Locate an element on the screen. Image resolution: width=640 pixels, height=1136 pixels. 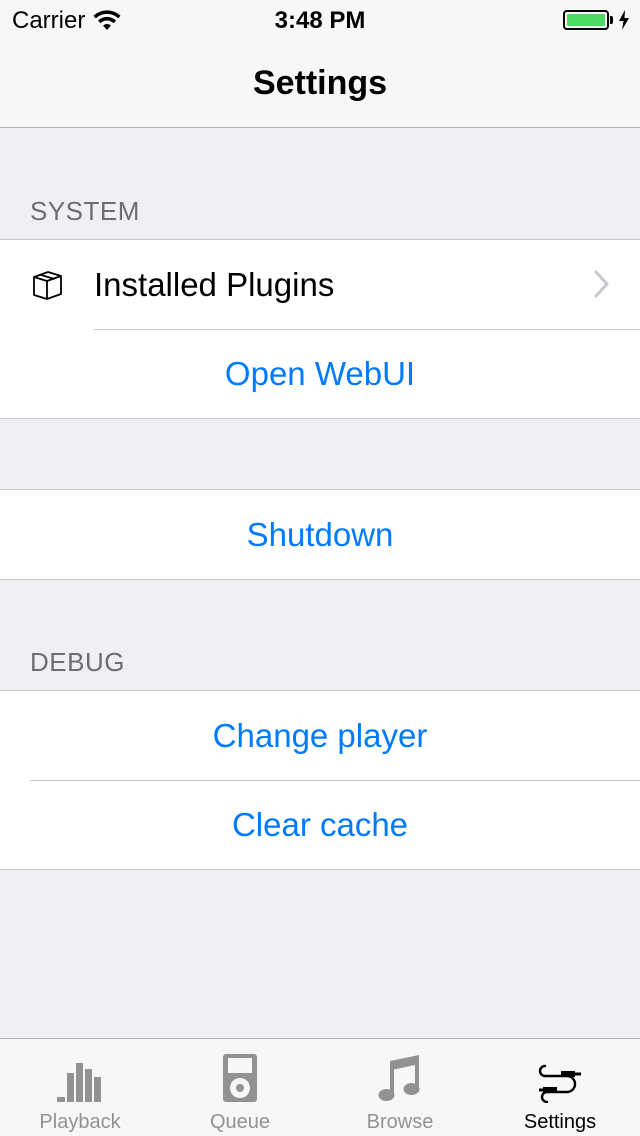
tab-settings: Settings is located at coordinates (560, 1087).